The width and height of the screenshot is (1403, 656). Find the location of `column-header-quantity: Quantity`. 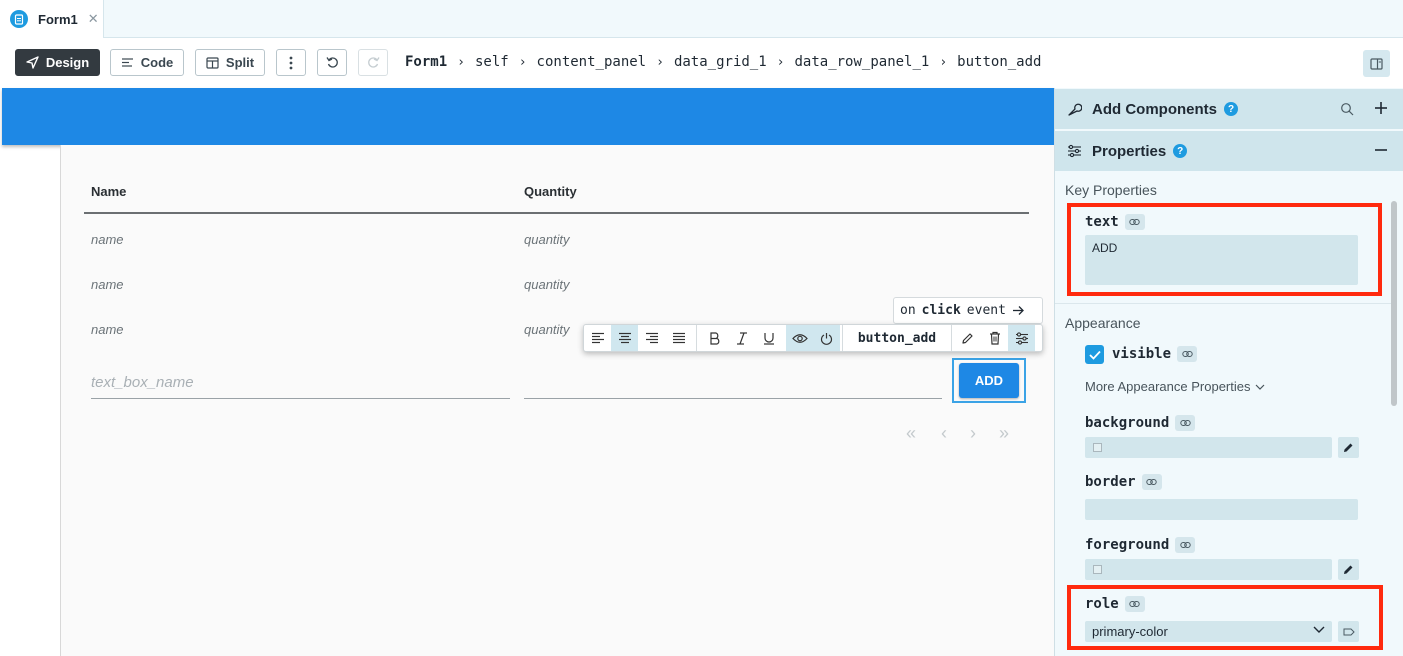

column-header-quantity: Quantity is located at coordinates (550, 191).